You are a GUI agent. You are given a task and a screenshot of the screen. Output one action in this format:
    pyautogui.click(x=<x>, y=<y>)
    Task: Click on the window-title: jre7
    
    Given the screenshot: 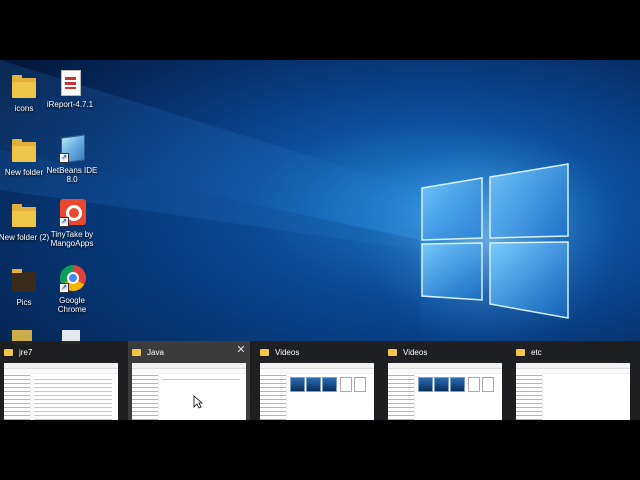 What is the action you would take?
    pyautogui.click(x=26, y=352)
    